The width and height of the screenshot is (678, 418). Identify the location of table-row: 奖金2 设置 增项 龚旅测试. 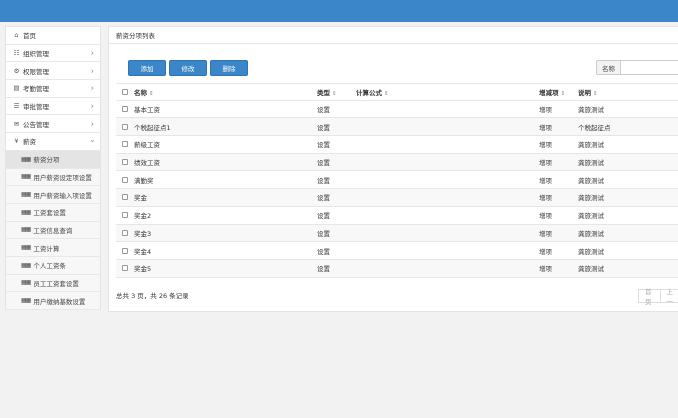
(397, 216).